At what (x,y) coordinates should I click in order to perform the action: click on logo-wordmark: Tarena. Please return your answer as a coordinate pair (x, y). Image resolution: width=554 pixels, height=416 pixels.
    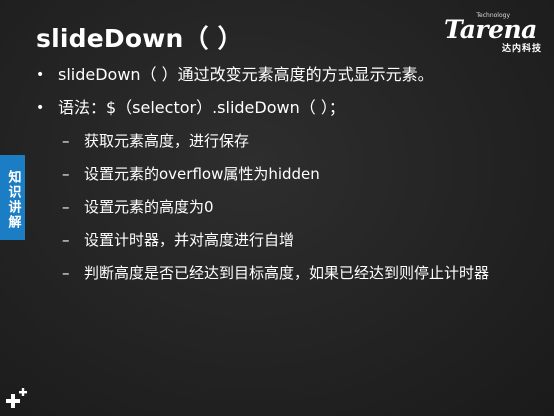
    Looking at the image, I should click on (490, 29).